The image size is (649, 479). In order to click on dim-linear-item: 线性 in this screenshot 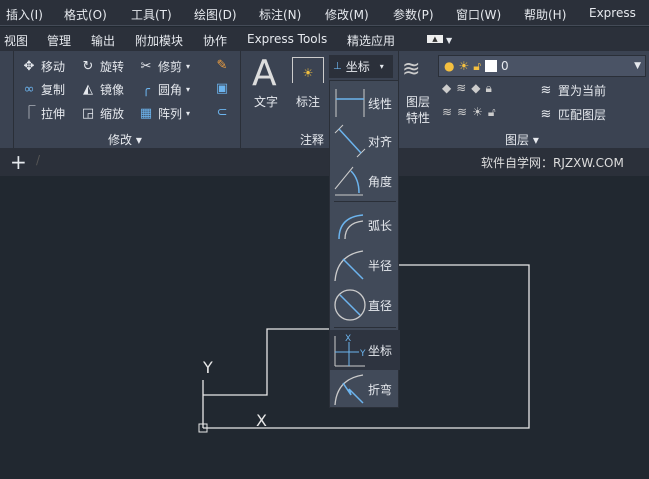, I will do `click(365, 103)`.